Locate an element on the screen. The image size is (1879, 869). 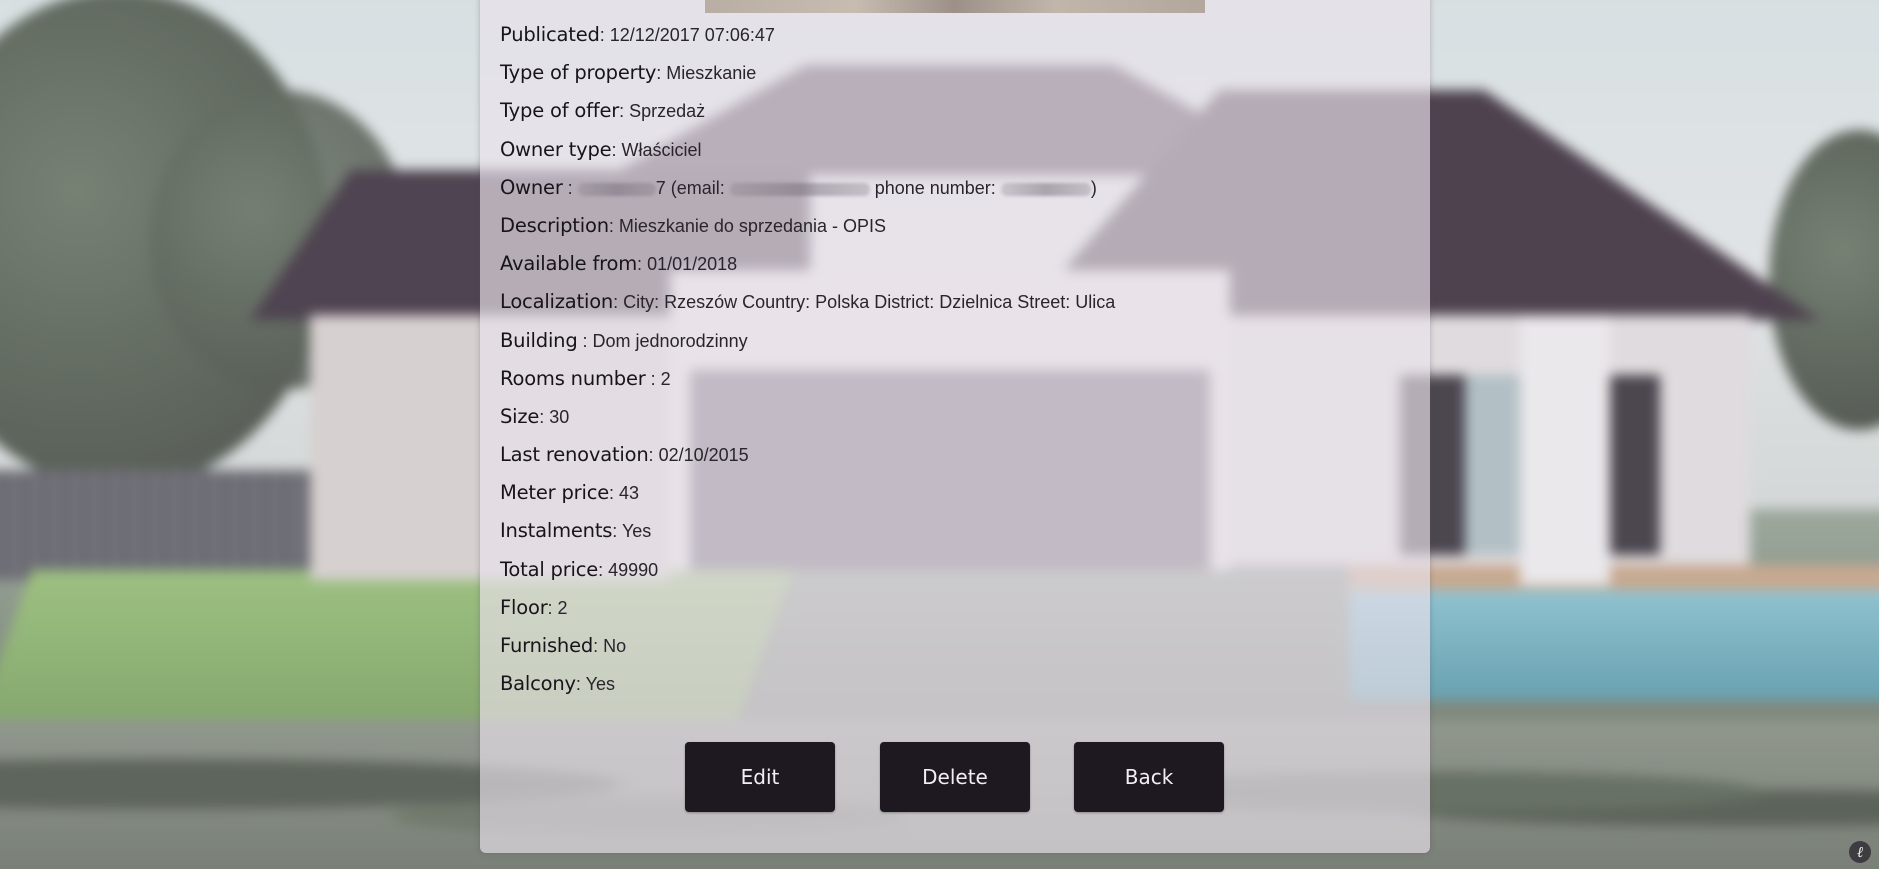
detail-label: Rooms number is located at coordinates (573, 378).